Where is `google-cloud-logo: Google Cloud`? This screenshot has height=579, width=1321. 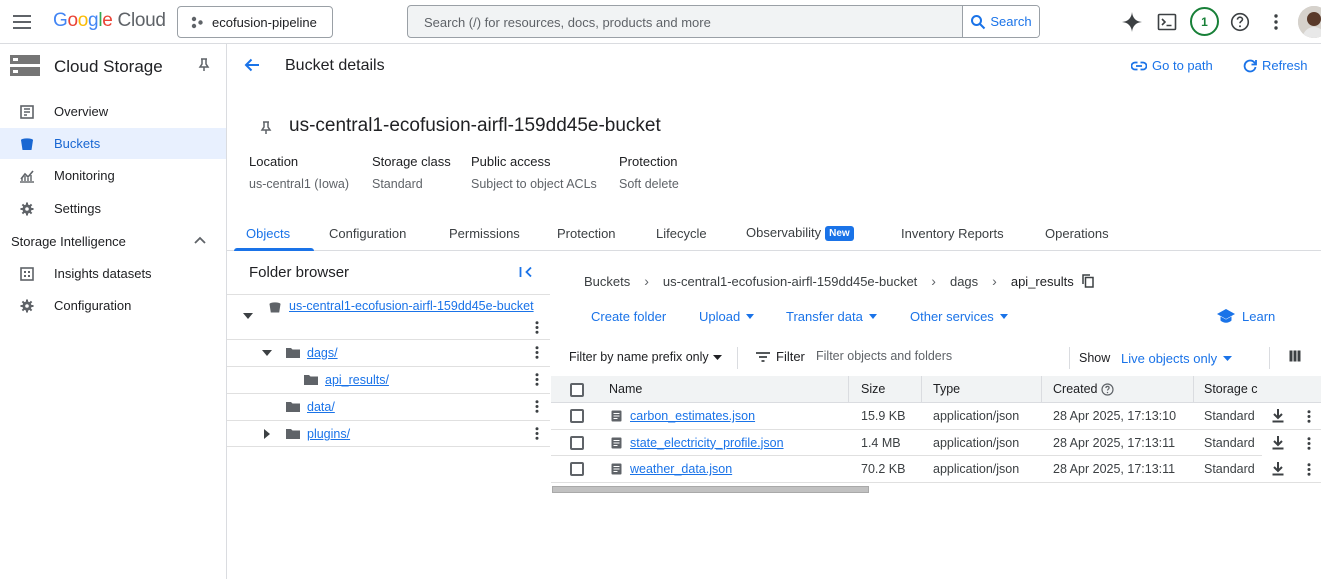
google-cloud-logo: Google Cloud is located at coordinates (109, 21).